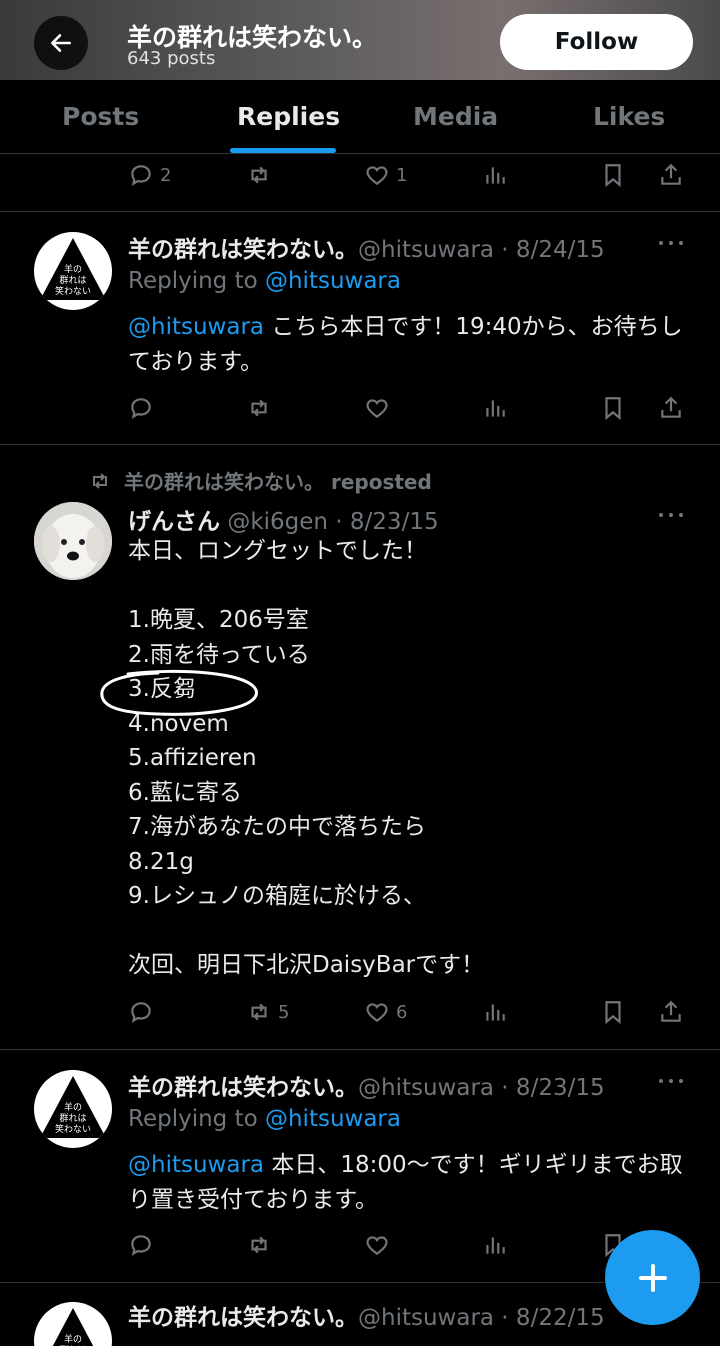 The width and height of the screenshot is (720, 1346). Describe the element at coordinates (408, 345) in the screenshot. I see `tweet-text: @hitsuwara こちら本日です！19:40から、お待ちしております。` at that location.